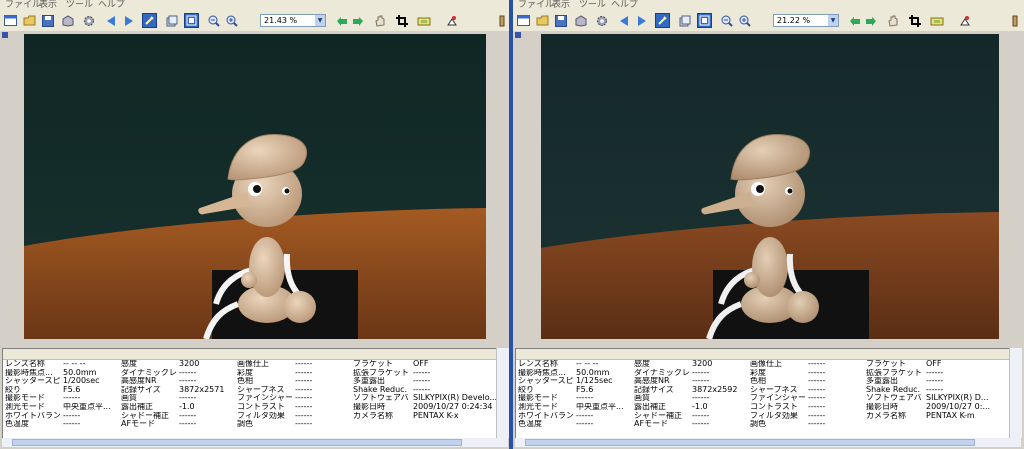 This screenshot has height=449, width=1024. What do you see at coordinates (369, 406) in the screenshot?
I see `prop-label: 撮影日時` at bounding box center [369, 406].